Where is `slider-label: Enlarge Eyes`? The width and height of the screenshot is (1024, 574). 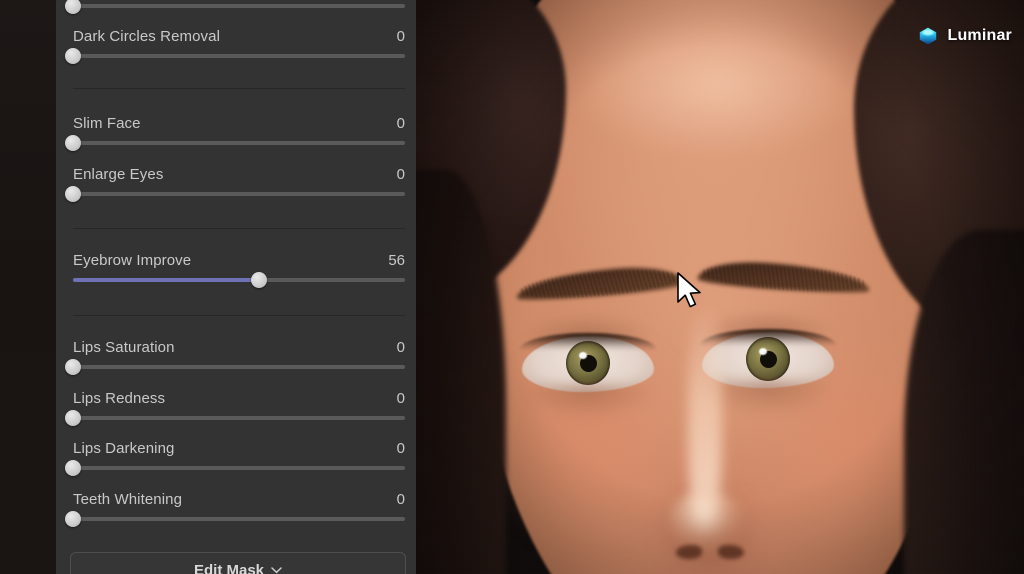
slider-label: Enlarge Eyes is located at coordinates (118, 174).